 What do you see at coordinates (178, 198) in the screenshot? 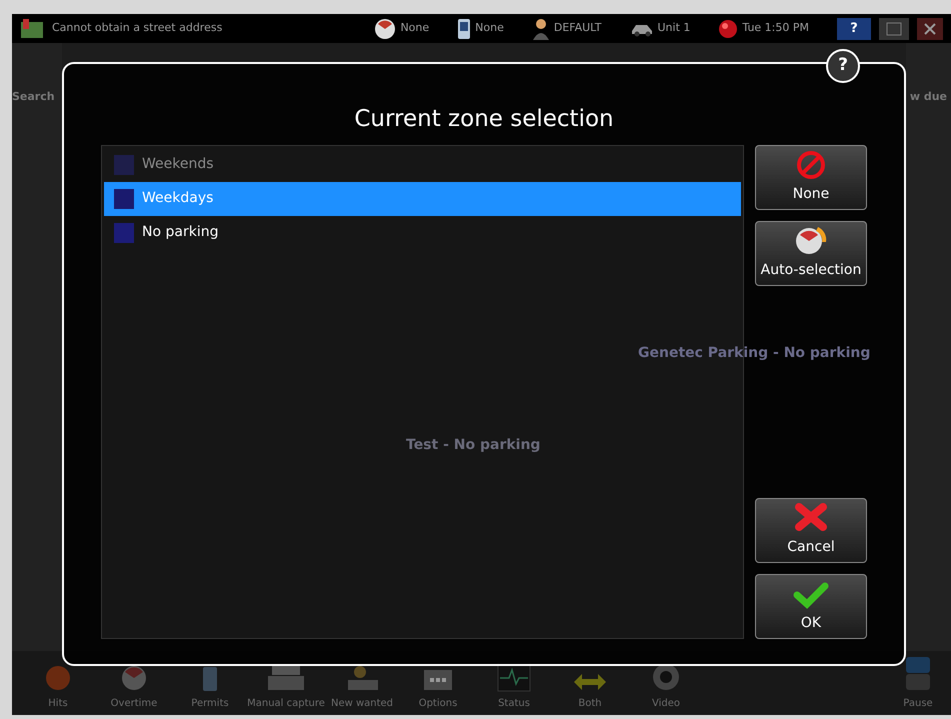
I see `zone-name: Weekdays` at bounding box center [178, 198].